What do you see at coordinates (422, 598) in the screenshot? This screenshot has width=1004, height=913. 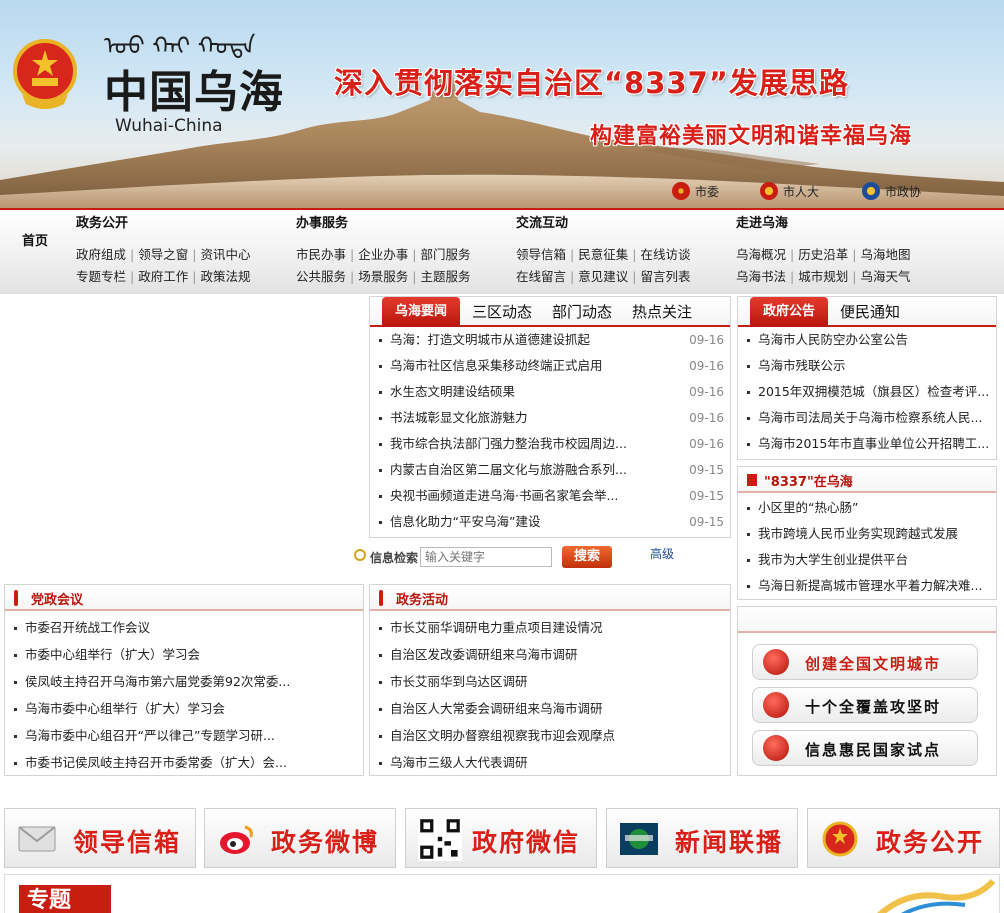 I see `section-title: 政务活动` at bounding box center [422, 598].